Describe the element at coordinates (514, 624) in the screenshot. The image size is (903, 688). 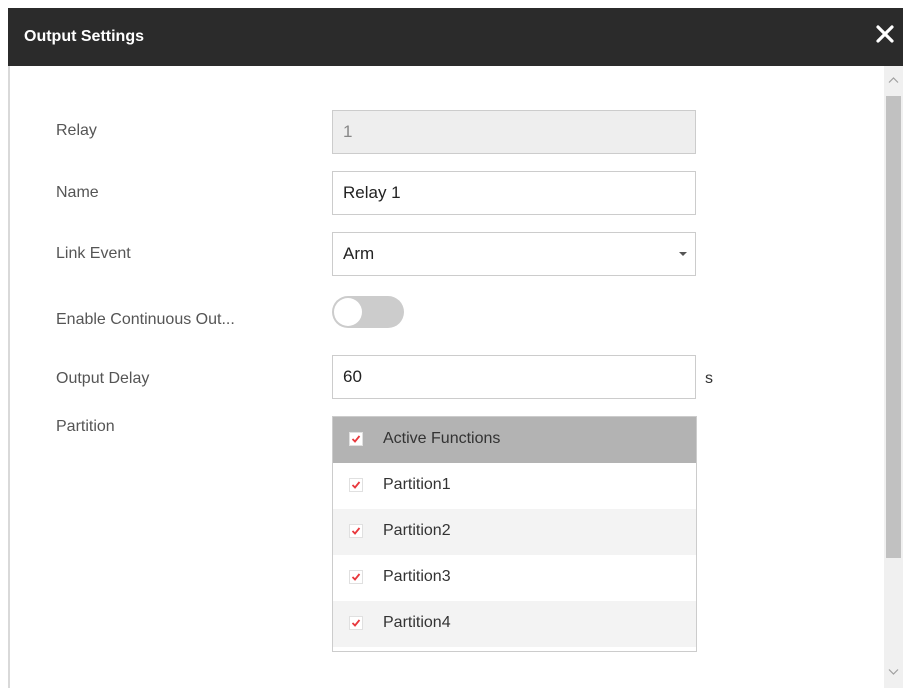
I see `partition-row: Partition4` at that location.